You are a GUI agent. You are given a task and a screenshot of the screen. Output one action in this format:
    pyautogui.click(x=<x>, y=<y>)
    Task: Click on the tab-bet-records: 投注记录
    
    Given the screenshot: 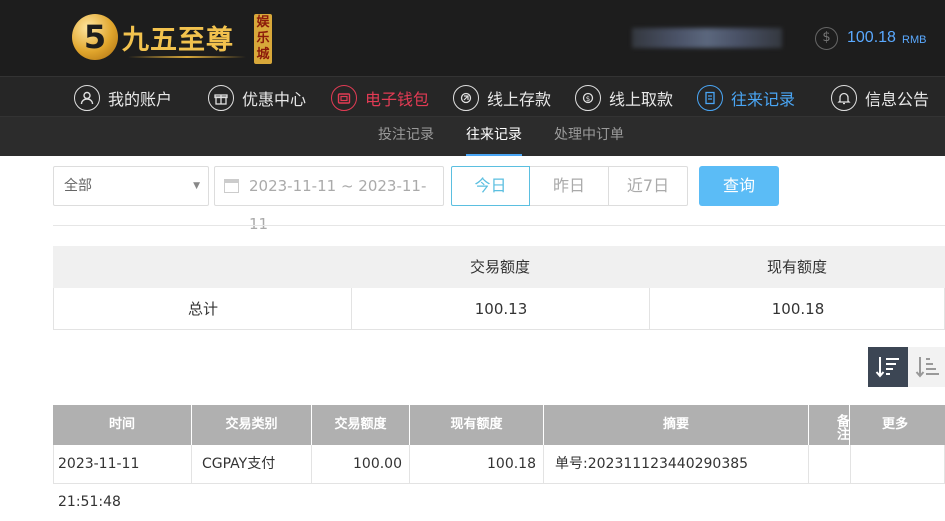 What is the action you would take?
    pyautogui.click(x=406, y=136)
    